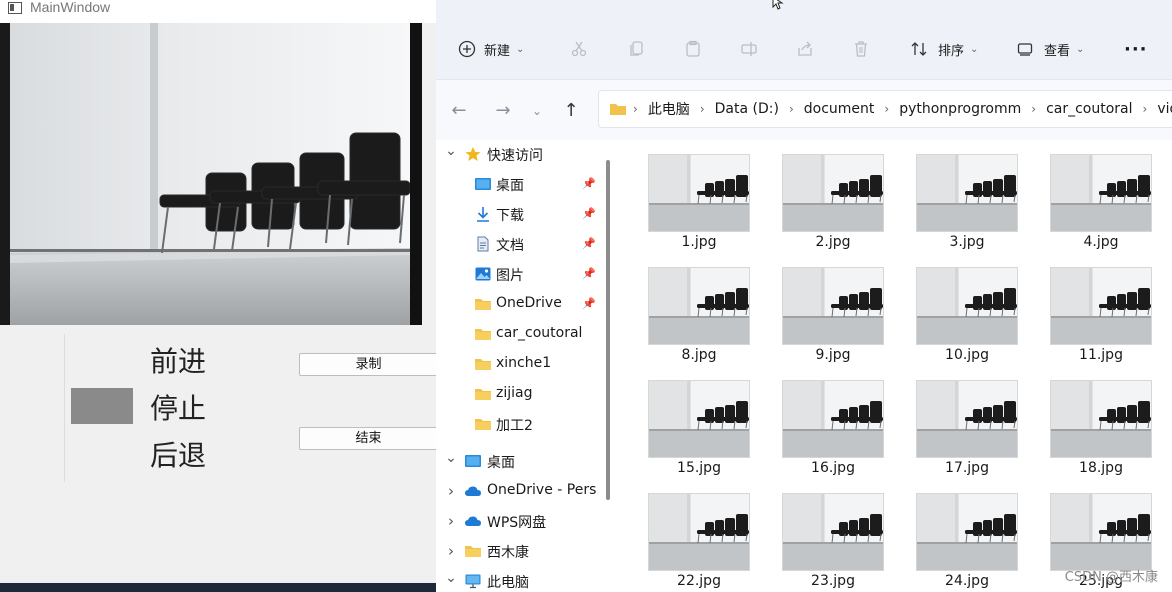 The width and height of the screenshot is (1172, 592). What do you see at coordinates (521, 521) in the screenshot?
I see `nav-item: › WPS网盘` at bounding box center [521, 521].